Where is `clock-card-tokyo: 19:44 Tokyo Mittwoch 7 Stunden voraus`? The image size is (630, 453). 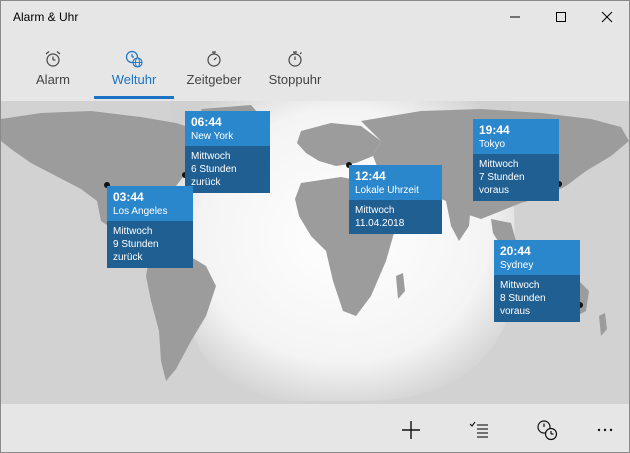 clock-card-tokyo: 19:44 Tokyo Mittwoch 7 Stunden voraus is located at coordinates (516, 160).